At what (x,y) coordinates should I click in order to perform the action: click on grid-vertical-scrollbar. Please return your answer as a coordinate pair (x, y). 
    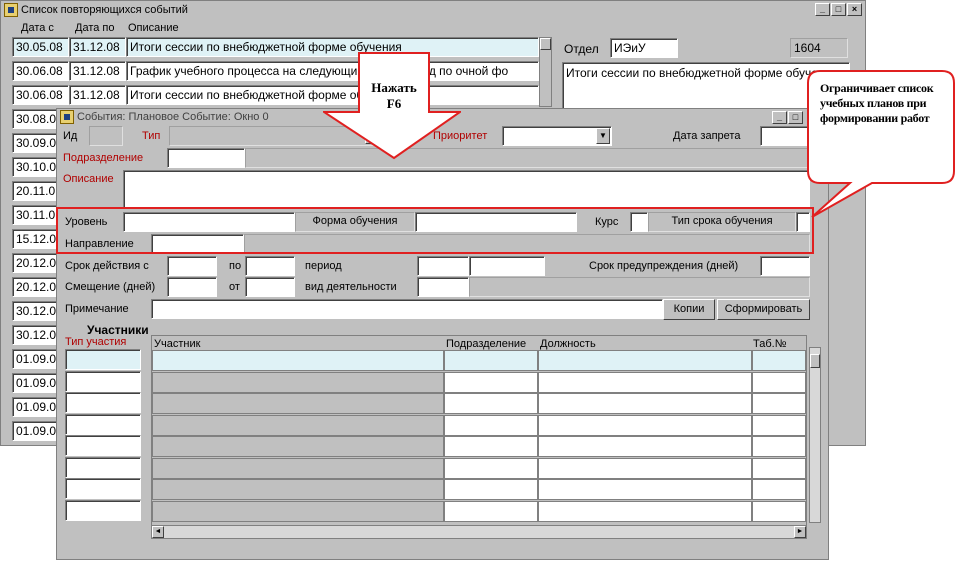
    Looking at the image, I should click on (815, 435).